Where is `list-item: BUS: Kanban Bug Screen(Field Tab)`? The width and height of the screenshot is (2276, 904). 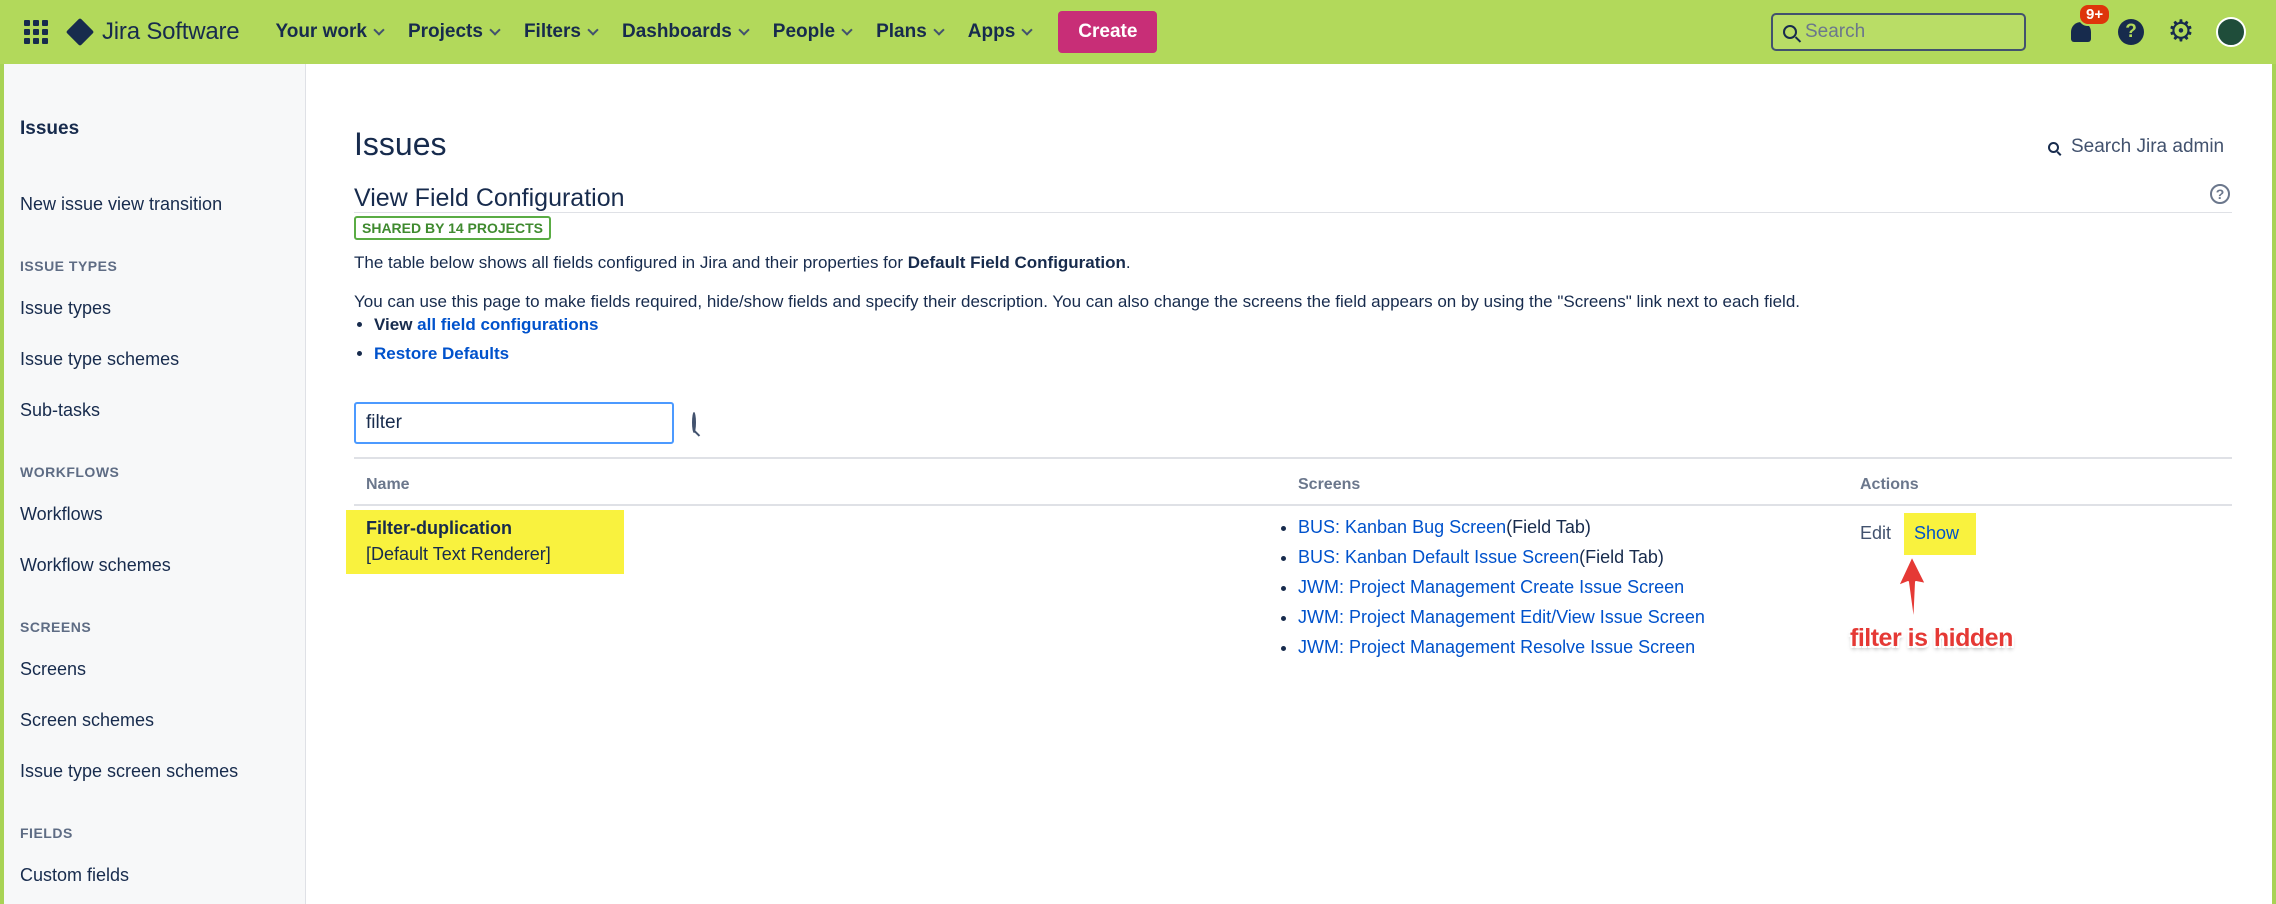
list-item: BUS: Kanban Bug Screen(Field Tab) is located at coordinates (1501, 527).